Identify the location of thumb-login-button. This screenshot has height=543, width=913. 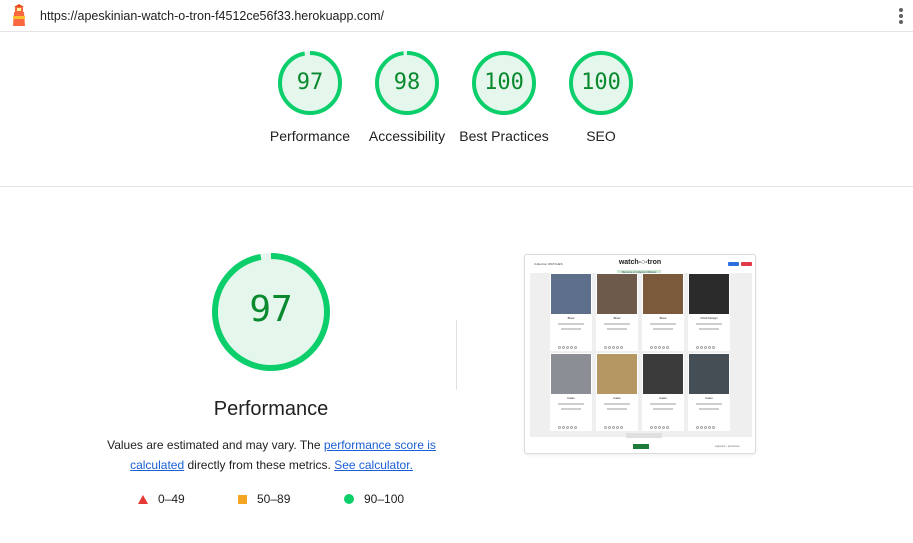
(733, 264).